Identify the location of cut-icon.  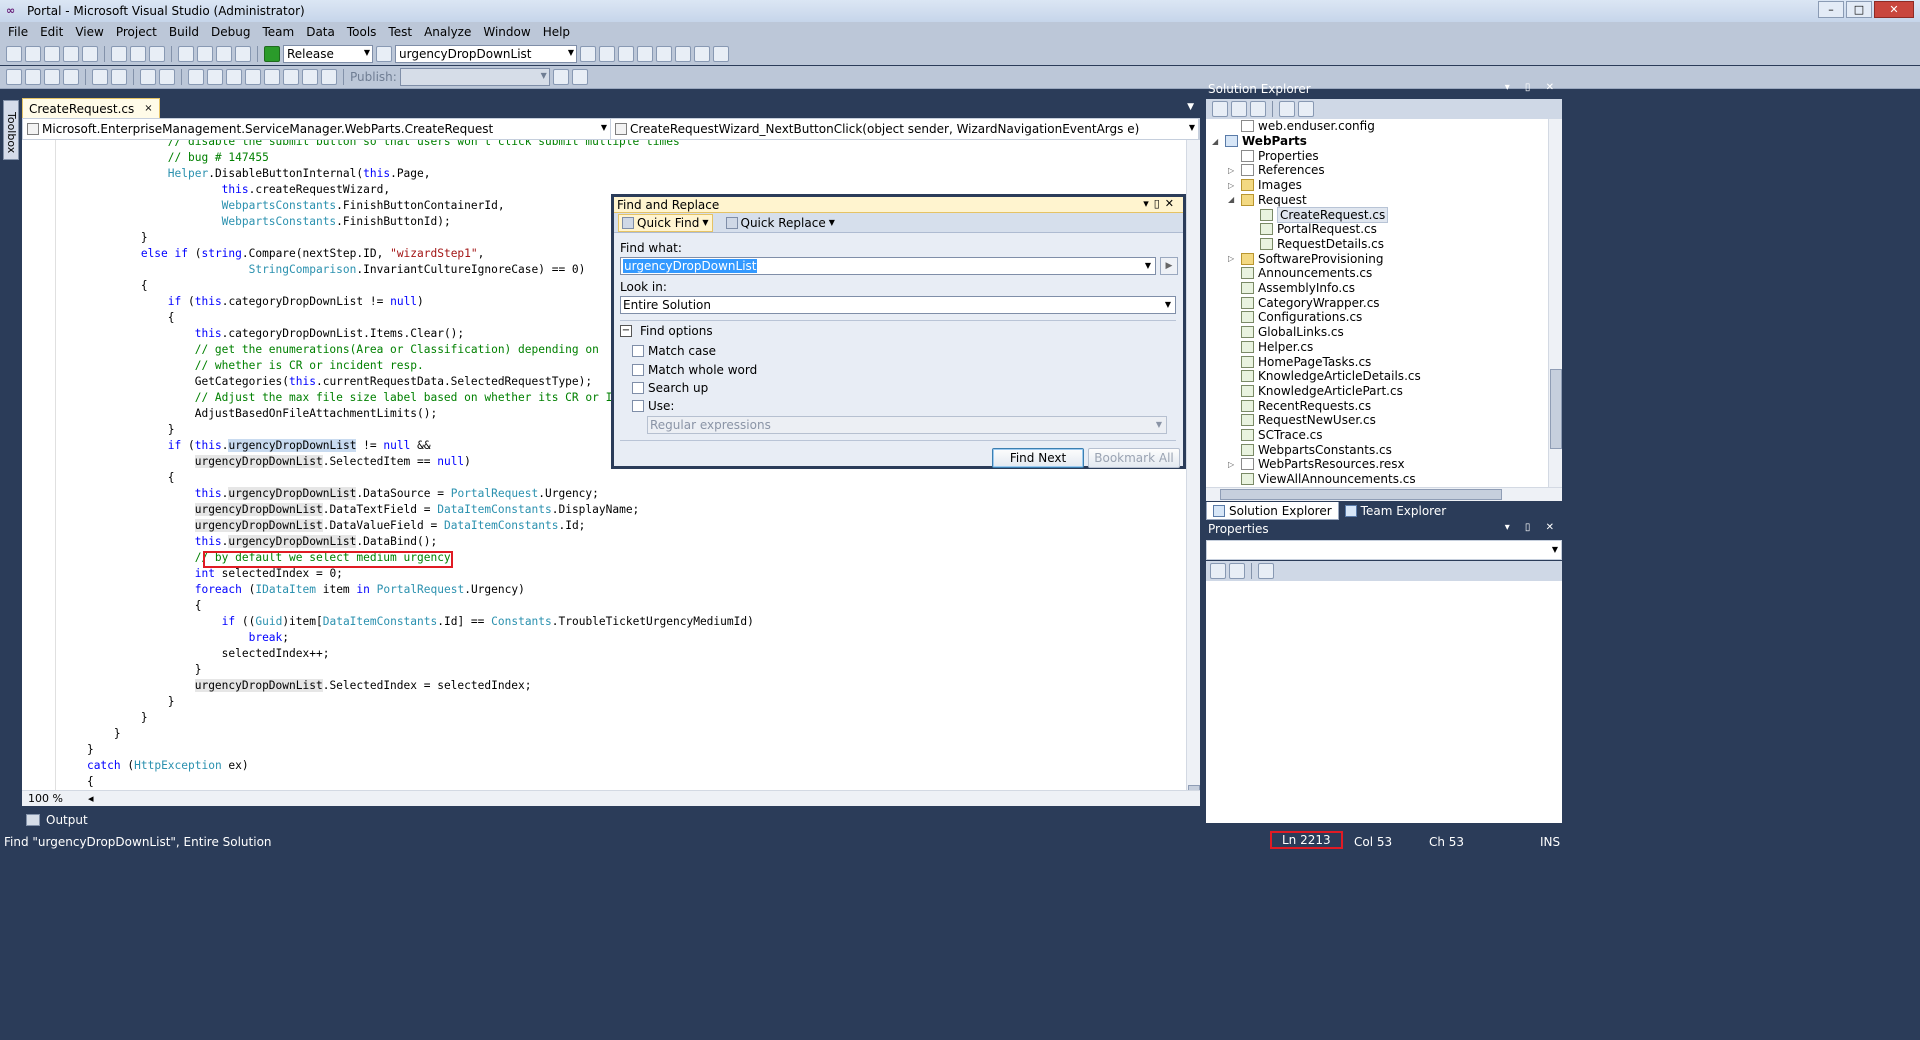
(119, 53).